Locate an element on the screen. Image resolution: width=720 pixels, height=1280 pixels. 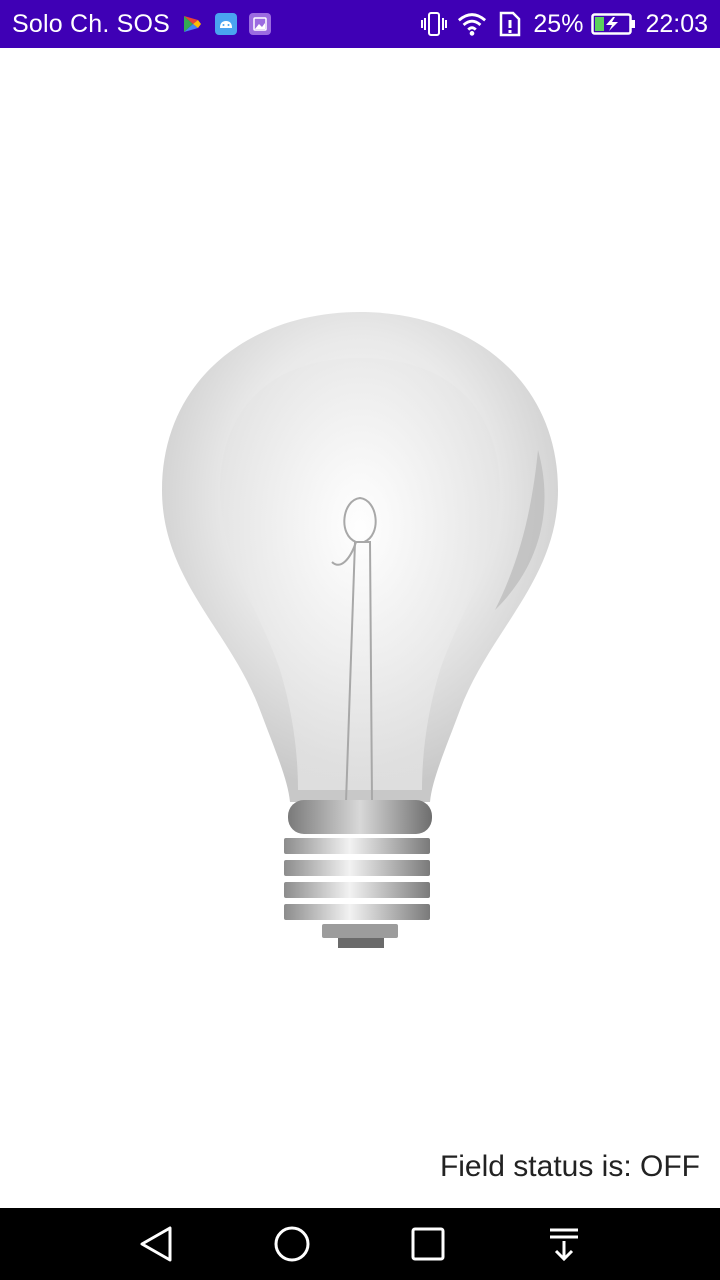
status-right: 25% 22:03 is located at coordinates (563, 24).